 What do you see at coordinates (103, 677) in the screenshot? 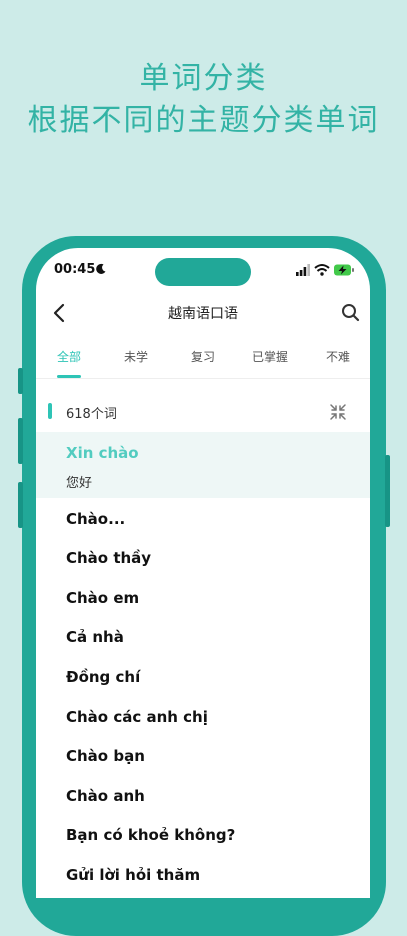
I see `list-item: Đồng chí` at bounding box center [103, 677].